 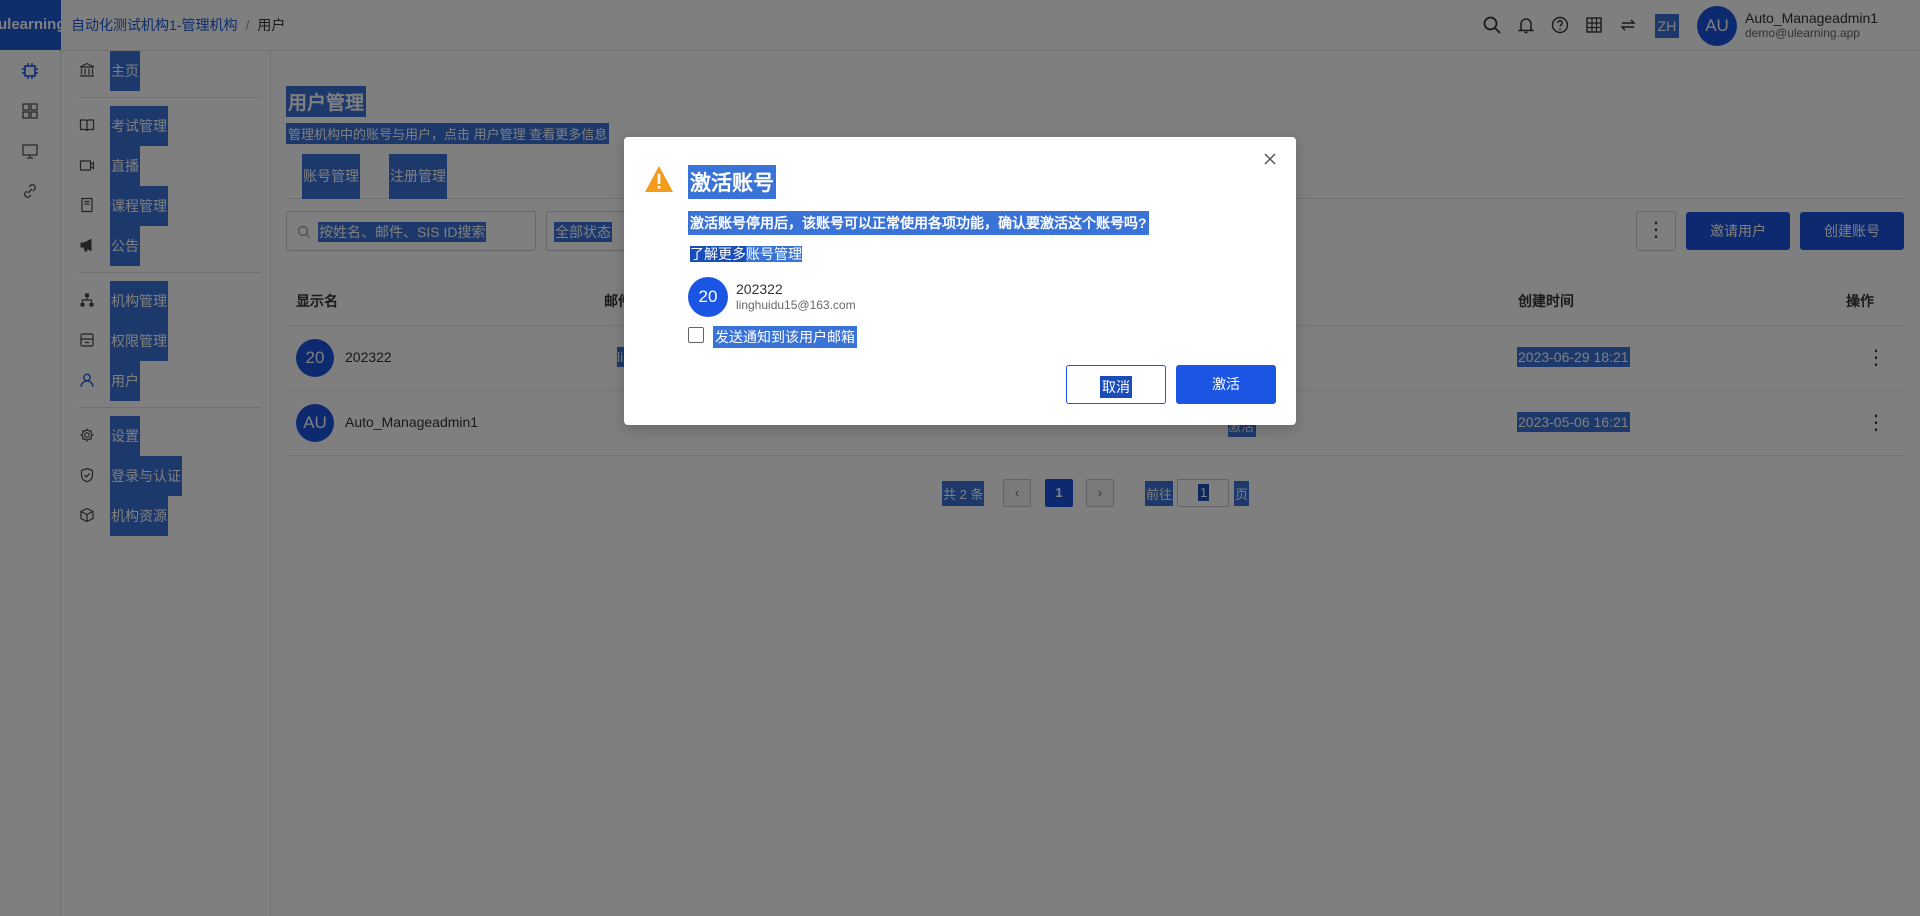 What do you see at coordinates (759, 289) in the screenshot?
I see `dialog-user-name: 202322` at bounding box center [759, 289].